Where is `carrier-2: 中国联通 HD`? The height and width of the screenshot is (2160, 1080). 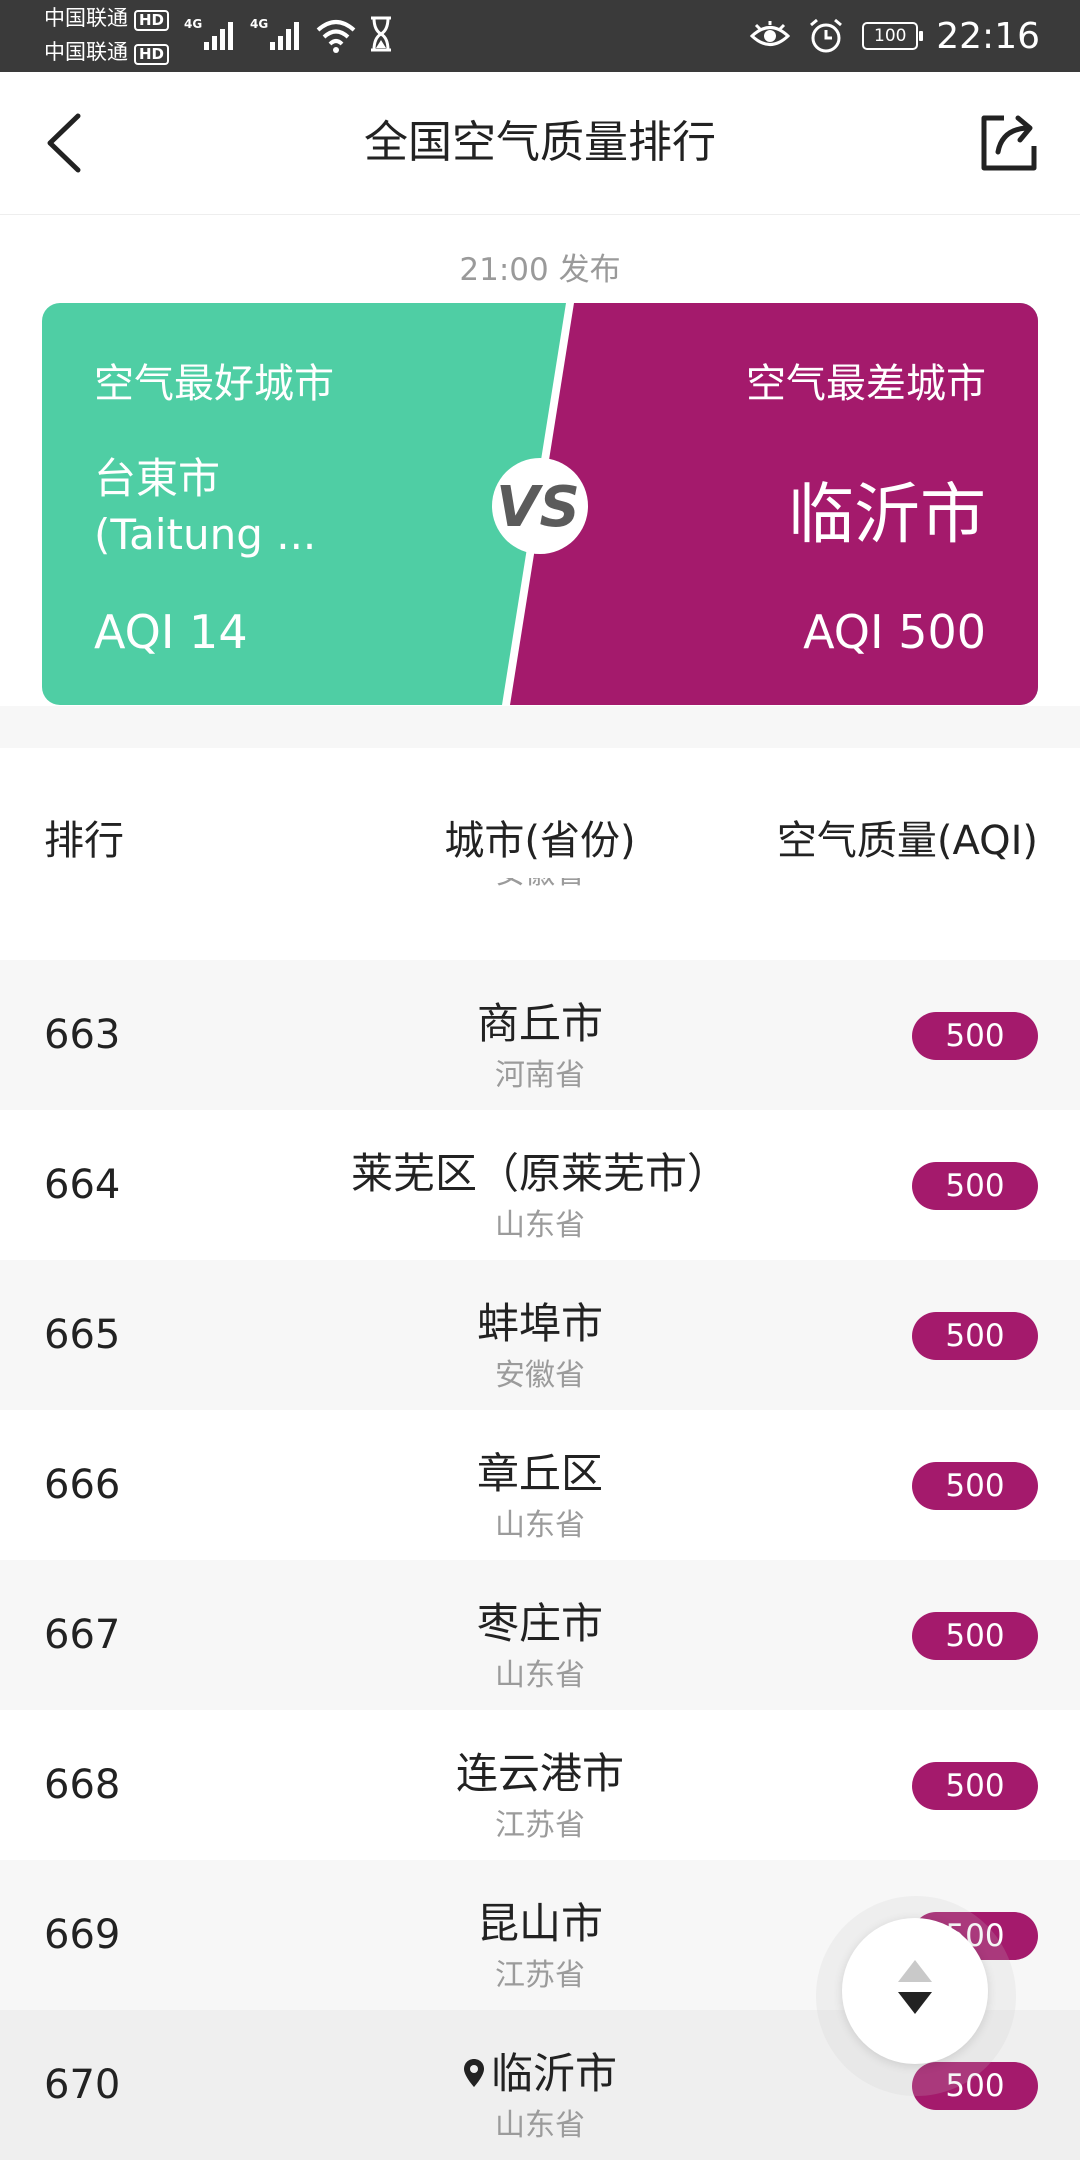 carrier-2: 中国联通 HD is located at coordinates (107, 52).